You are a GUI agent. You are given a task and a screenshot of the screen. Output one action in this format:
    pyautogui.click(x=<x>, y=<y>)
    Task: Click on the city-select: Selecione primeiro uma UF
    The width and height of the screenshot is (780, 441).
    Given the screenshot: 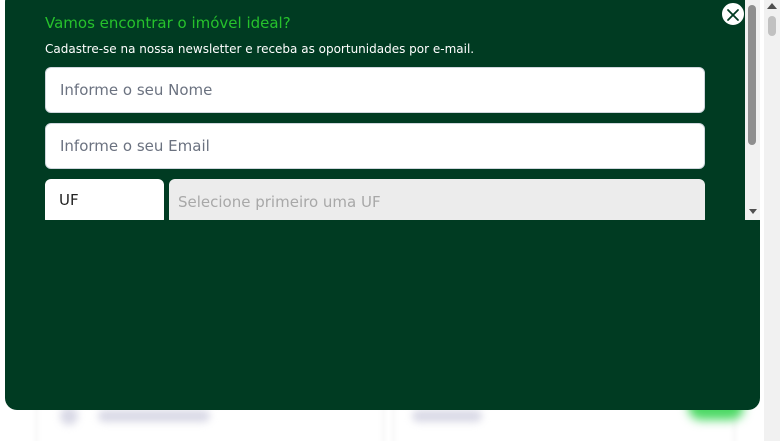 What is the action you would take?
    pyautogui.click(x=437, y=199)
    